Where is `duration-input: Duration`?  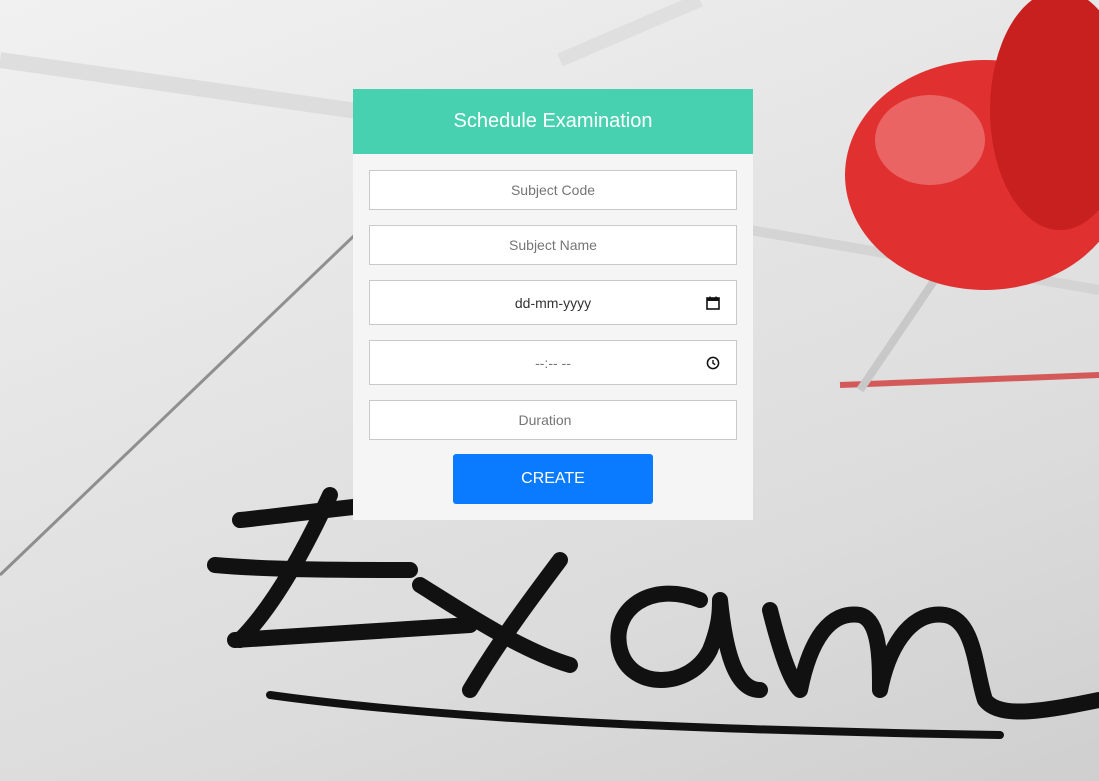
duration-input: Duration is located at coordinates (553, 420).